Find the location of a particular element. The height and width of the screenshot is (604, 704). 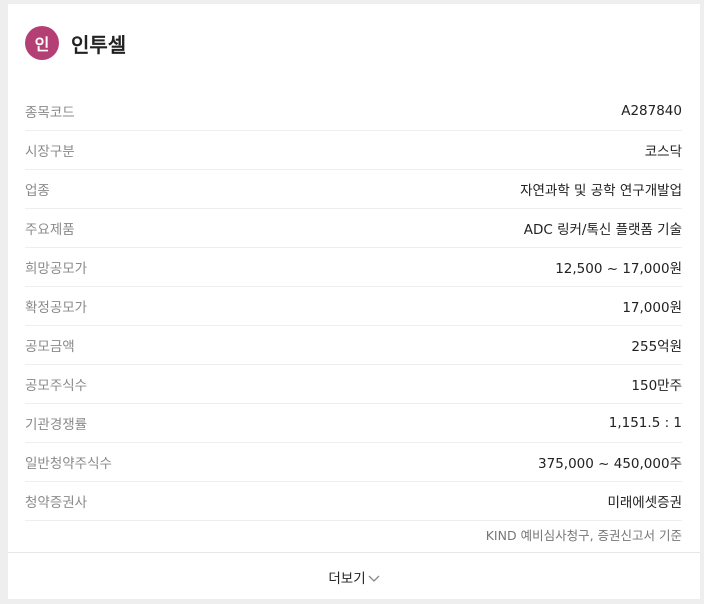

company-avatar: 인 is located at coordinates (42, 43).